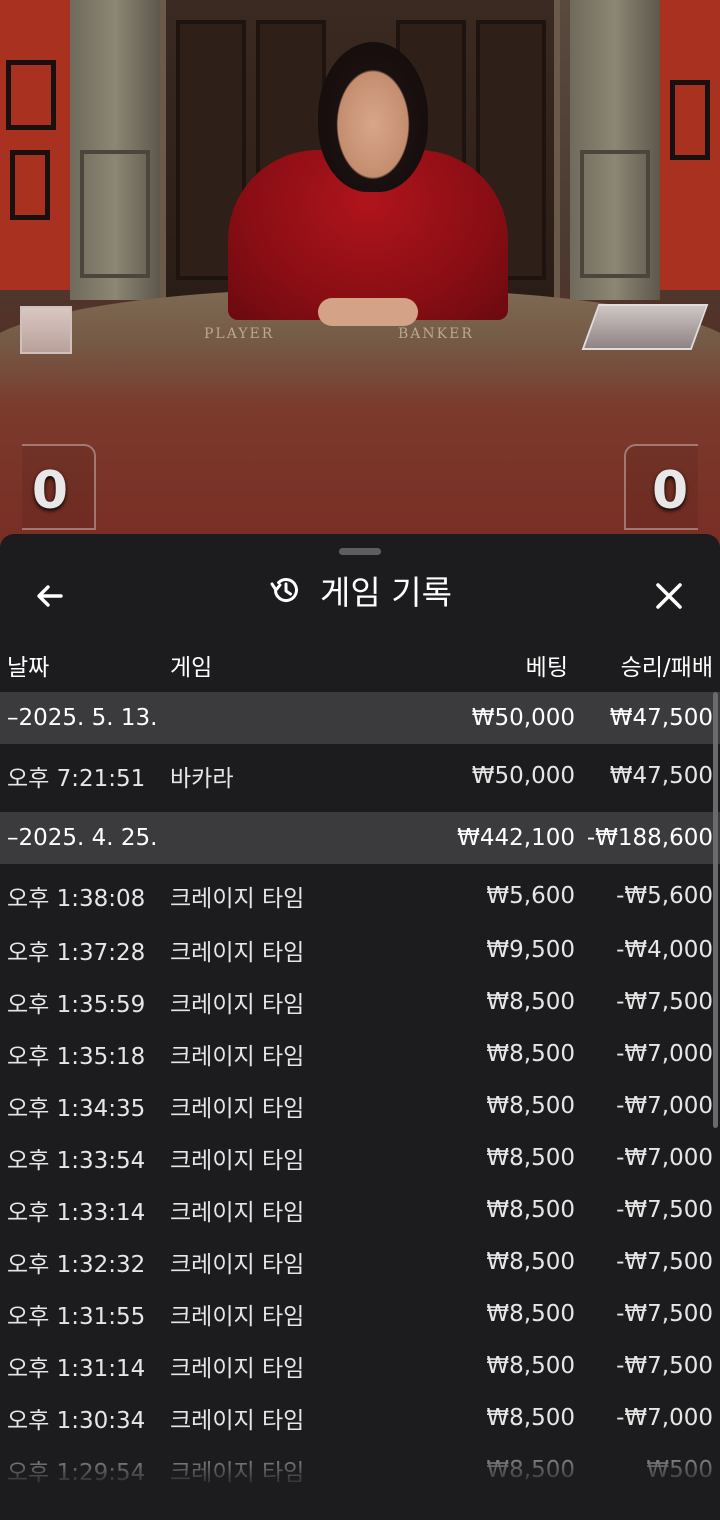  I want to click on sheet-title: 게임 기록, so click(386, 592).